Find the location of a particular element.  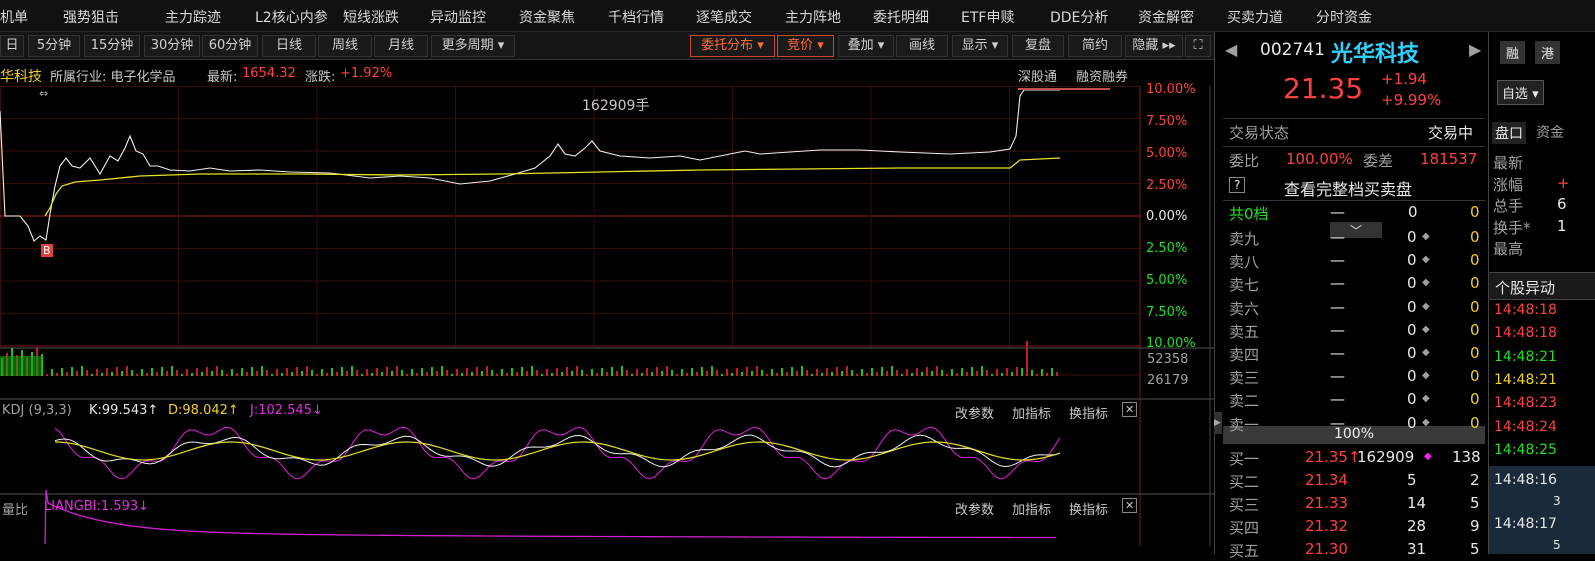

liangbi-add-indicator-button: 加指标 is located at coordinates (1031, 508).